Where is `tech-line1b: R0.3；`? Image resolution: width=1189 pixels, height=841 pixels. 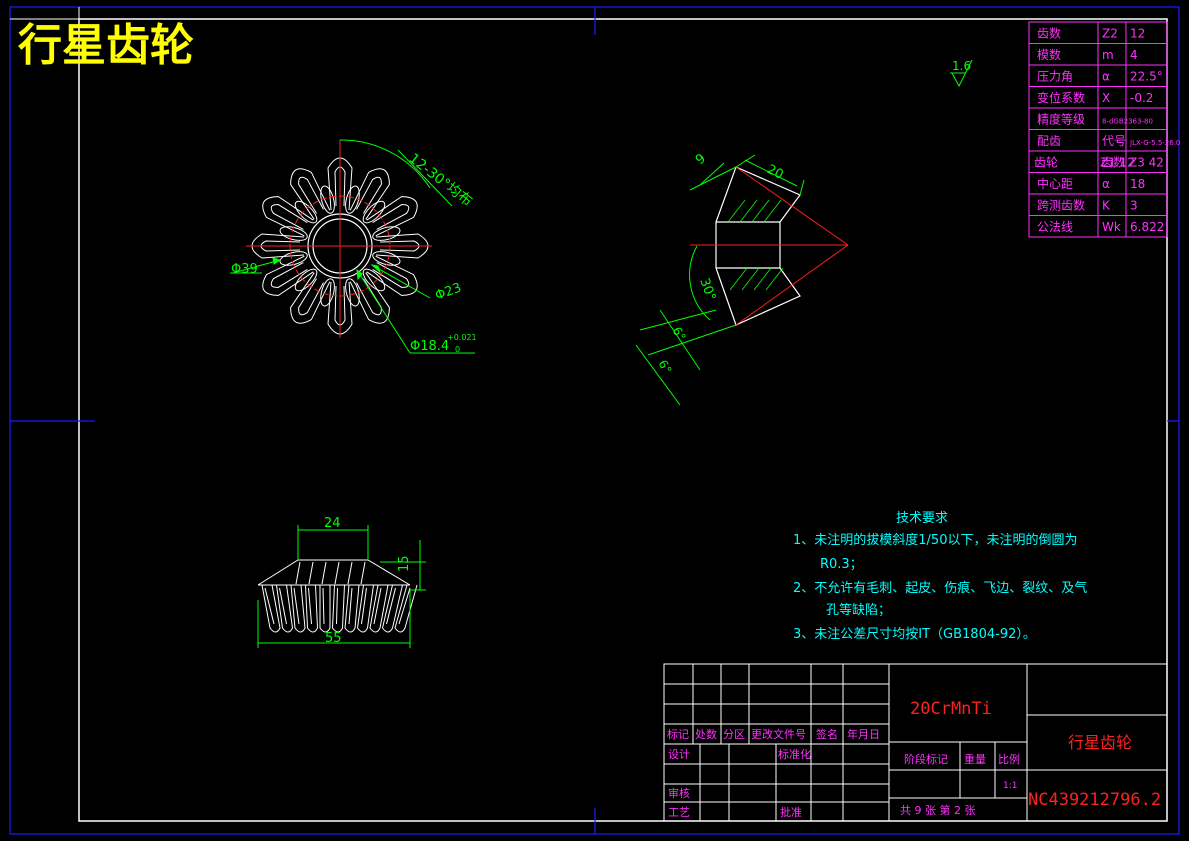 tech-line1b: R0.3； is located at coordinates (841, 564).